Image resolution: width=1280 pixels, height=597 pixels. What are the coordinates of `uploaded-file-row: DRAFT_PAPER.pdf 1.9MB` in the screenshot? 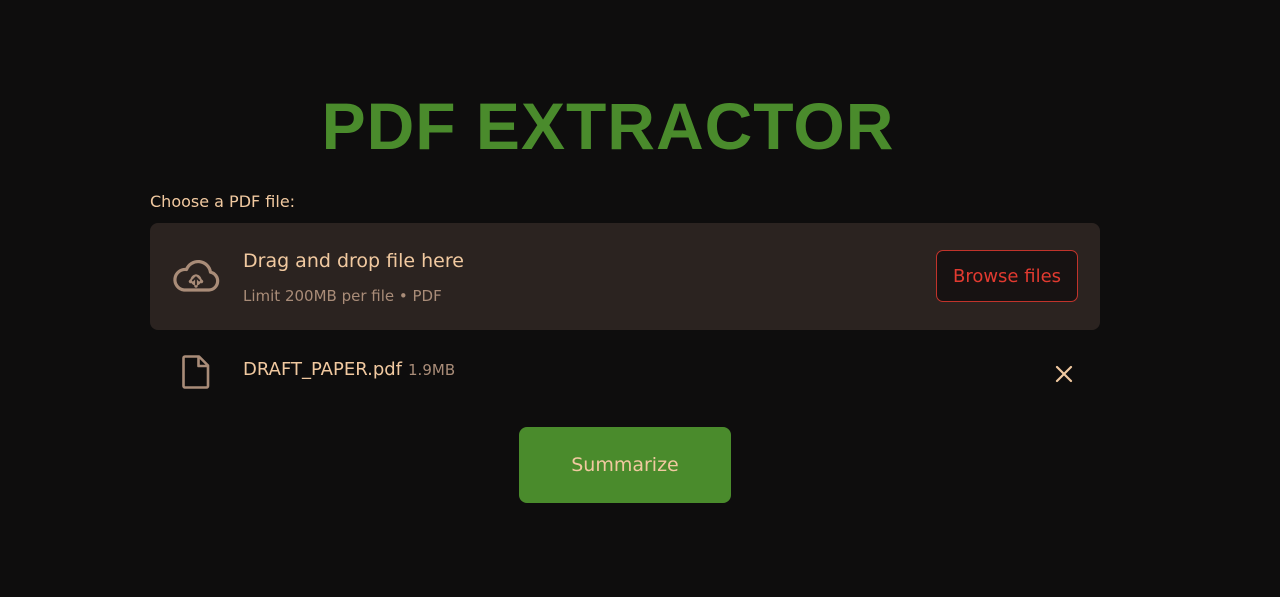 It's located at (625, 372).